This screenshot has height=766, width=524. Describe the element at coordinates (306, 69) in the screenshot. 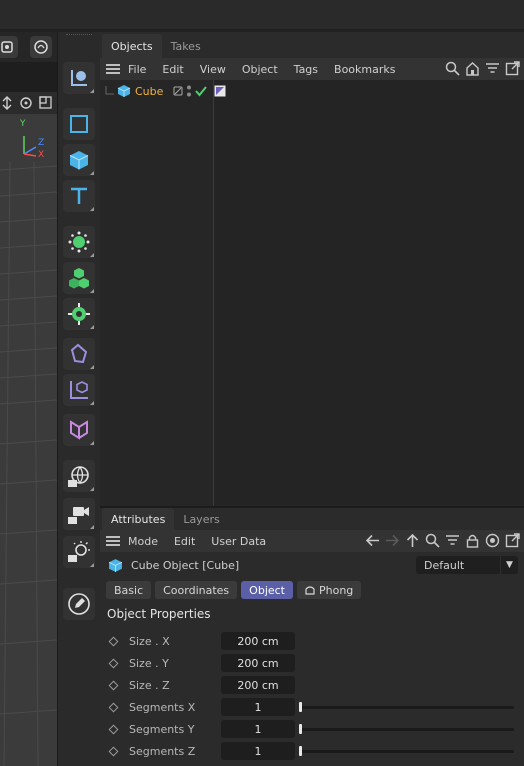

I see `menu-tags: Tags` at that location.